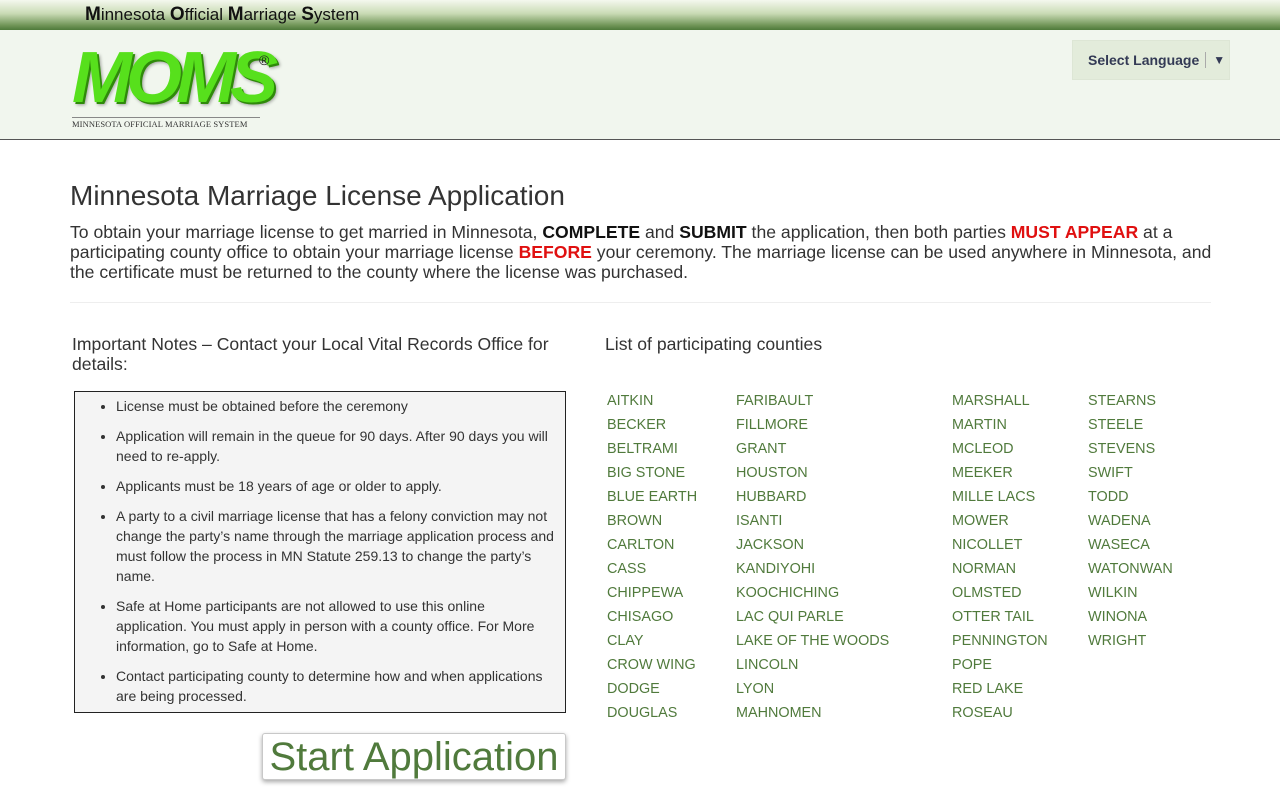 The width and height of the screenshot is (1280, 800). I want to click on county-link: AITKIN, so click(652, 401).